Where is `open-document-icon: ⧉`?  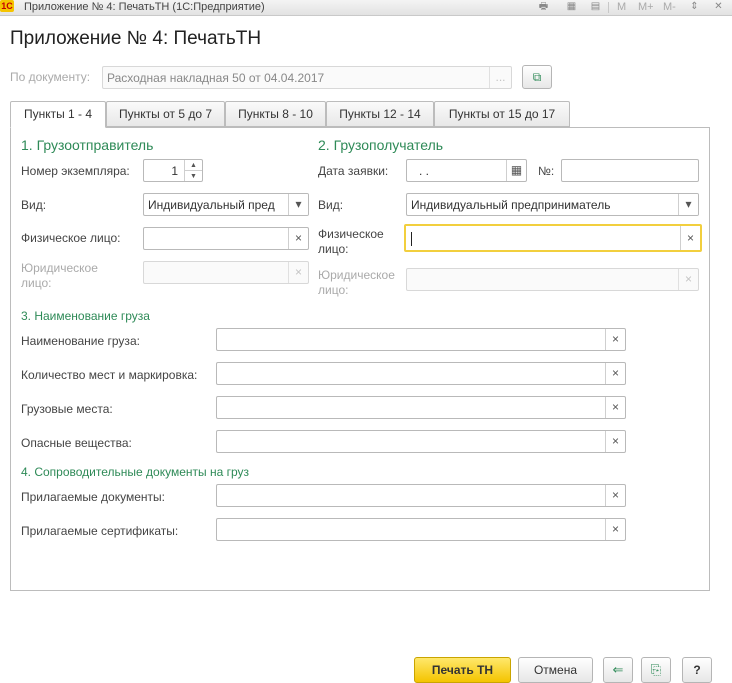
open-document-icon: ⧉ is located at coordinates (537, 77).